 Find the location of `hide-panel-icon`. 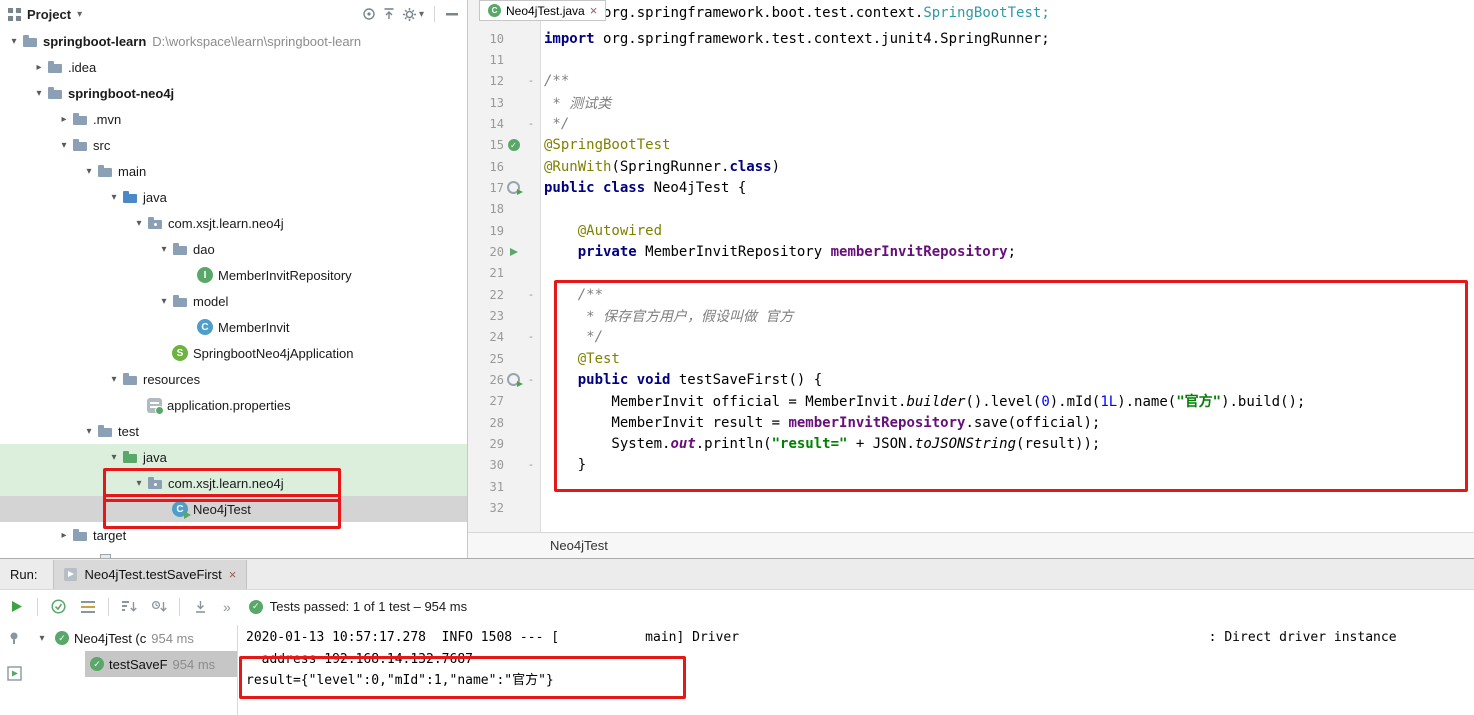

hide-panel-icon is located at coordinates (452, 14).